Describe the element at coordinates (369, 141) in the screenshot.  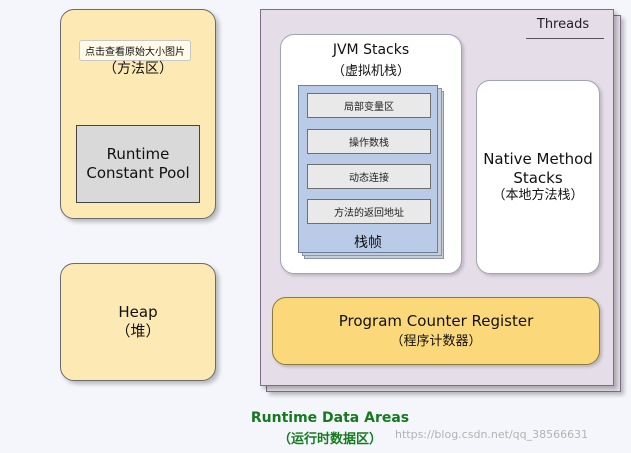
I see `stack-frame-slot-operand-stack: 操作数栈` at that location.